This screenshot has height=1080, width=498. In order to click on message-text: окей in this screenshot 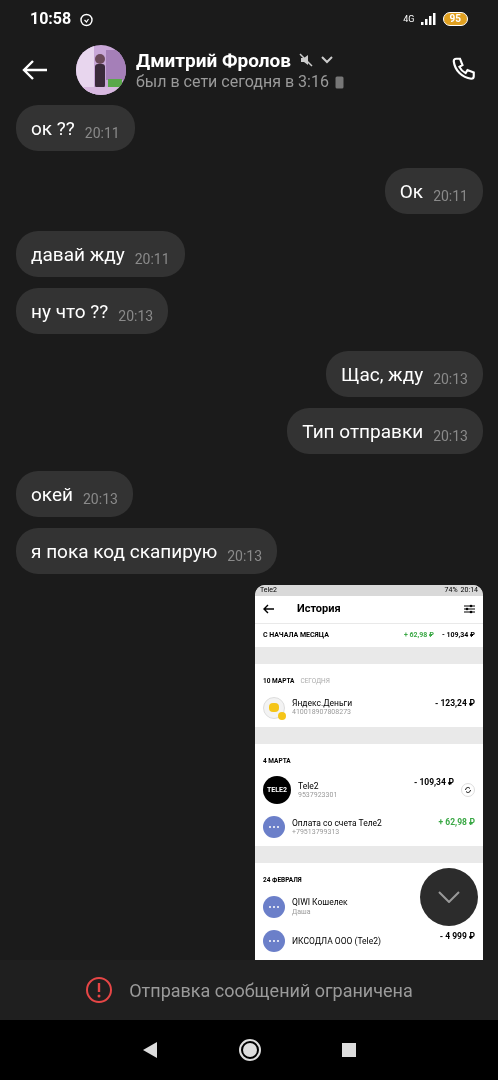, I will do `click(52, 494)`.